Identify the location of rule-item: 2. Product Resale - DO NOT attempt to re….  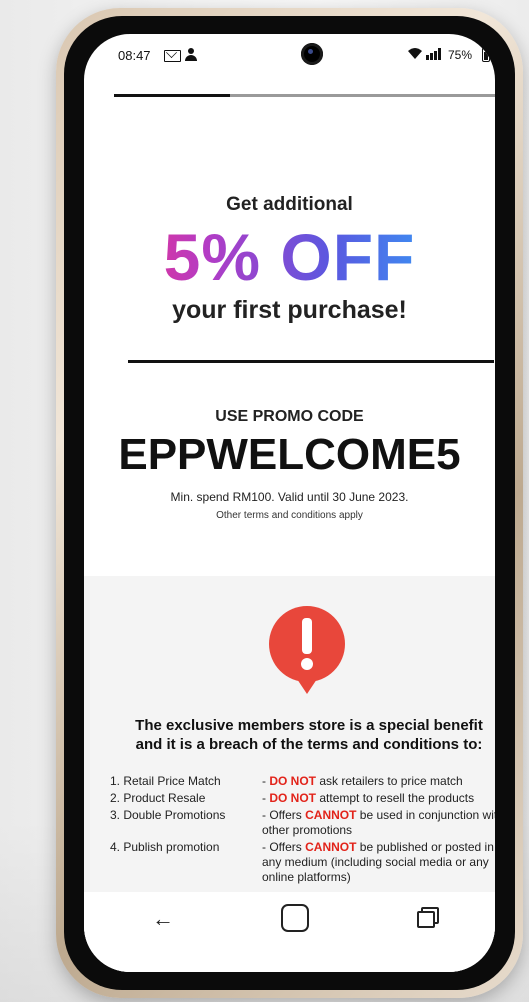
(302, 798).